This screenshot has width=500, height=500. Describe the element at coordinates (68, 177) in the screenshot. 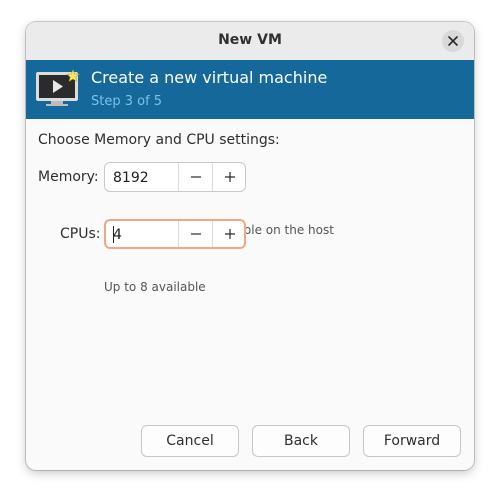

I see `memory-label: Memory:` at that location.